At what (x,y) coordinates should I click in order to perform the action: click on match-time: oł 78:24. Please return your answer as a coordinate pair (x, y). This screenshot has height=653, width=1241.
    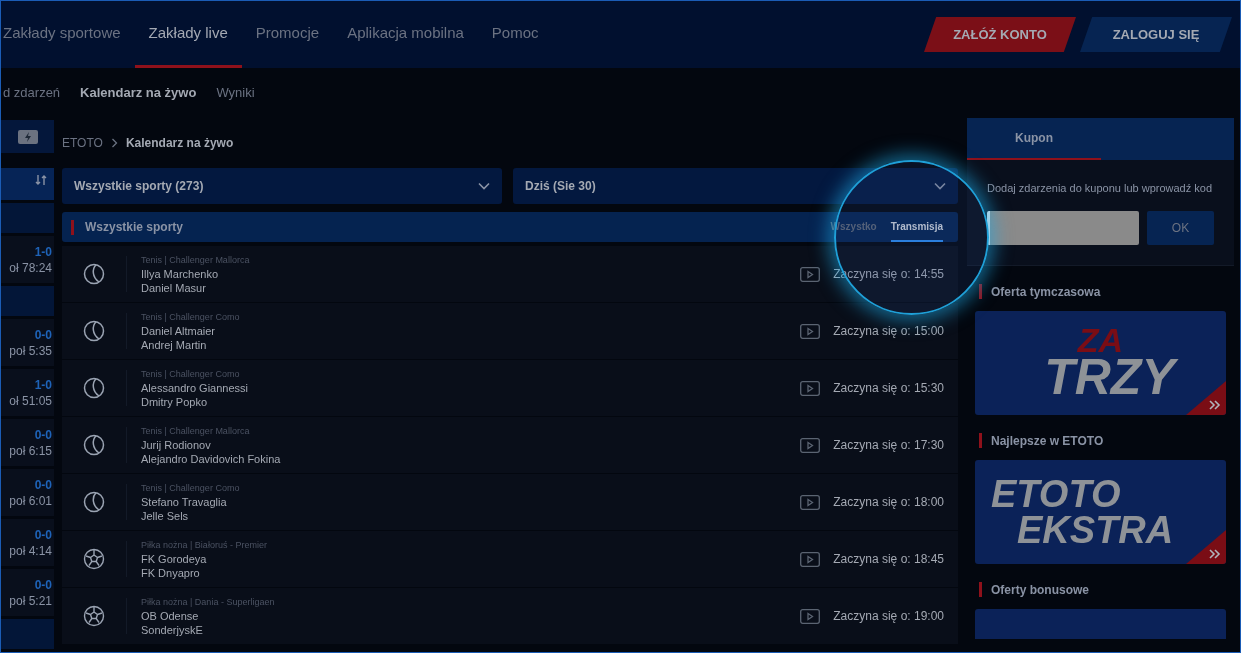
    Looking at the image, I should click on (30, 267).